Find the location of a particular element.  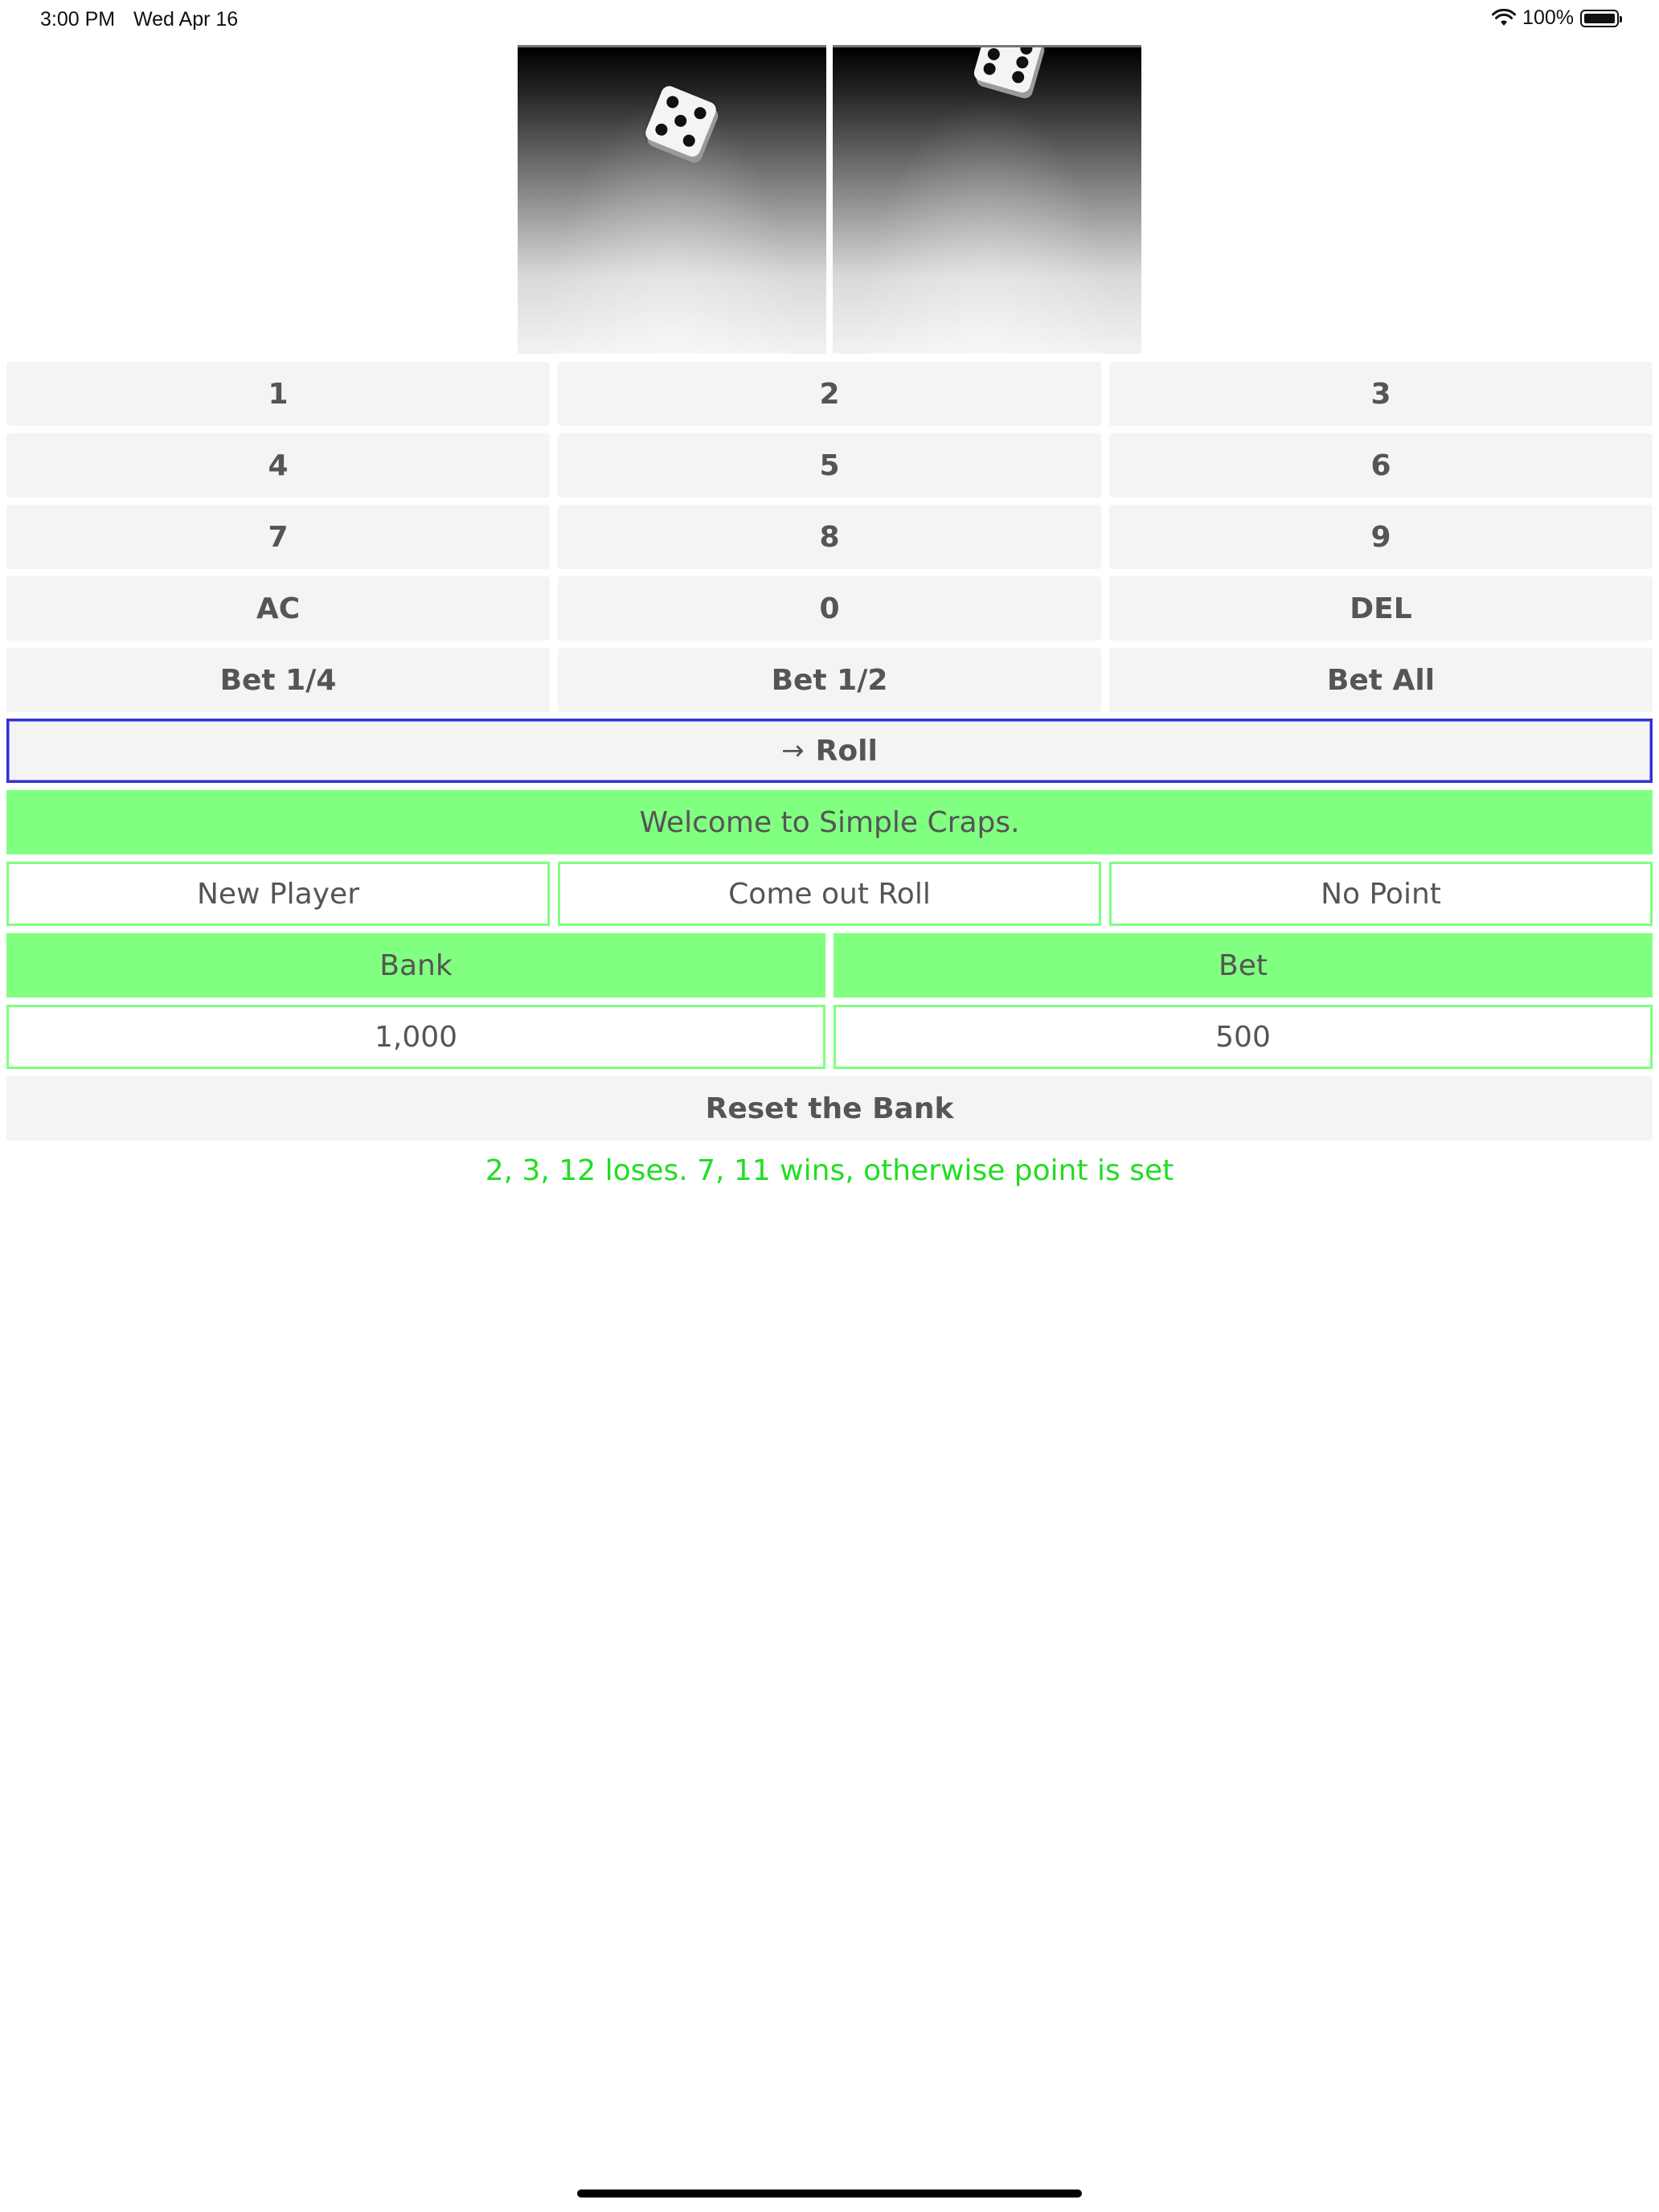

die-panel-right is located at coordinates (987, 199).